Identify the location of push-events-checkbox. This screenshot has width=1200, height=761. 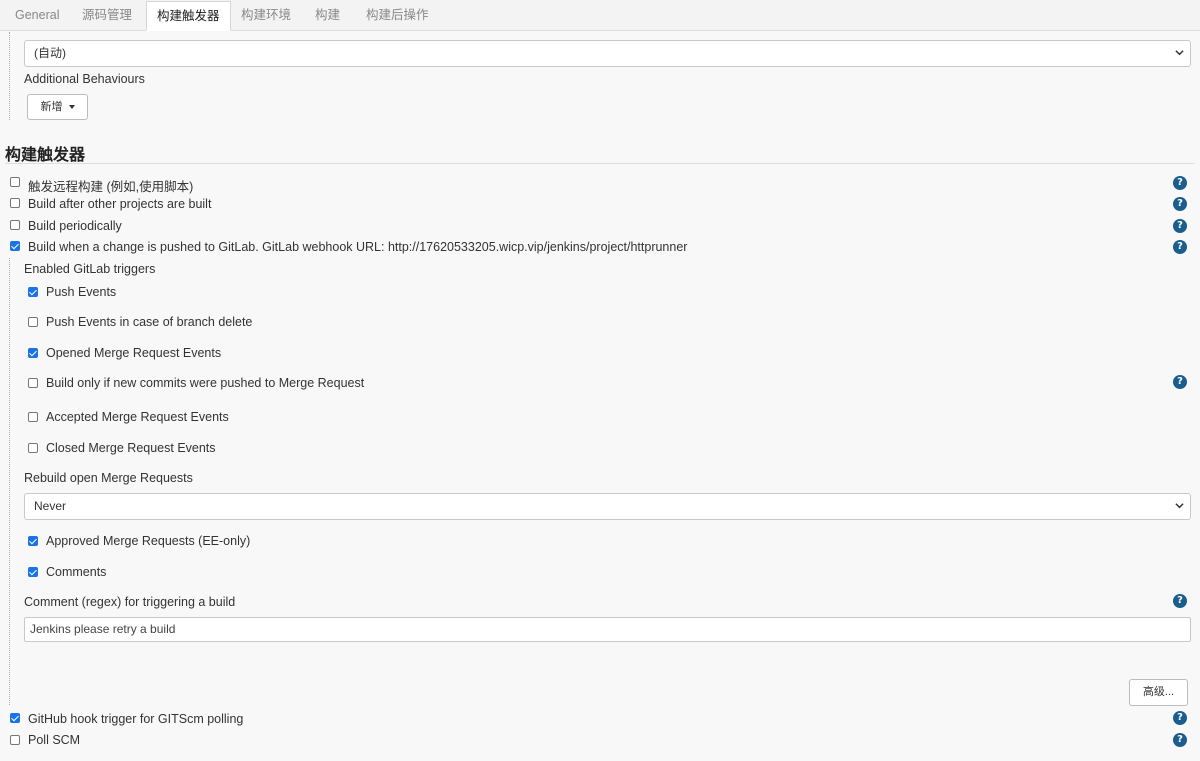
(33, 292).